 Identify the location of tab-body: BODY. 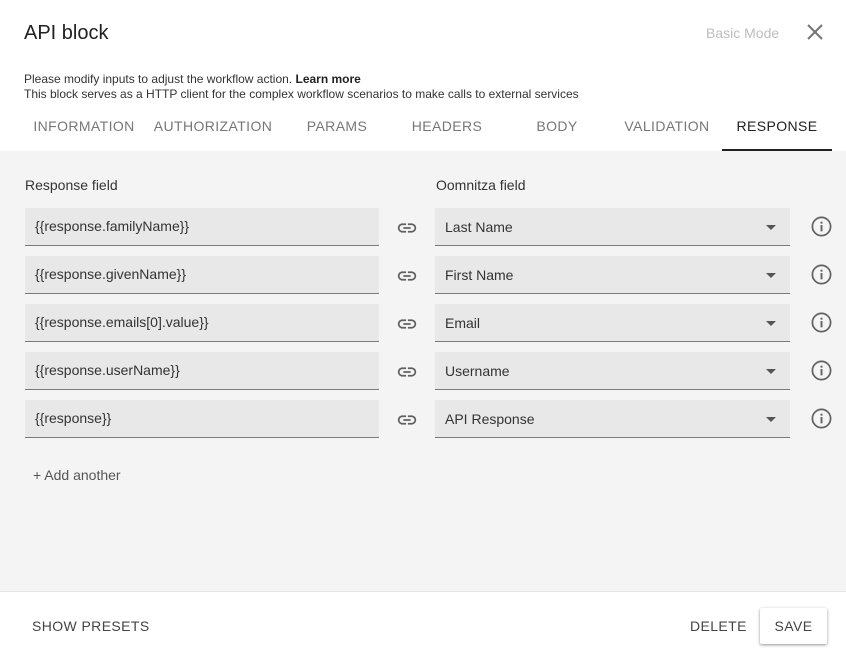
(557, 127).